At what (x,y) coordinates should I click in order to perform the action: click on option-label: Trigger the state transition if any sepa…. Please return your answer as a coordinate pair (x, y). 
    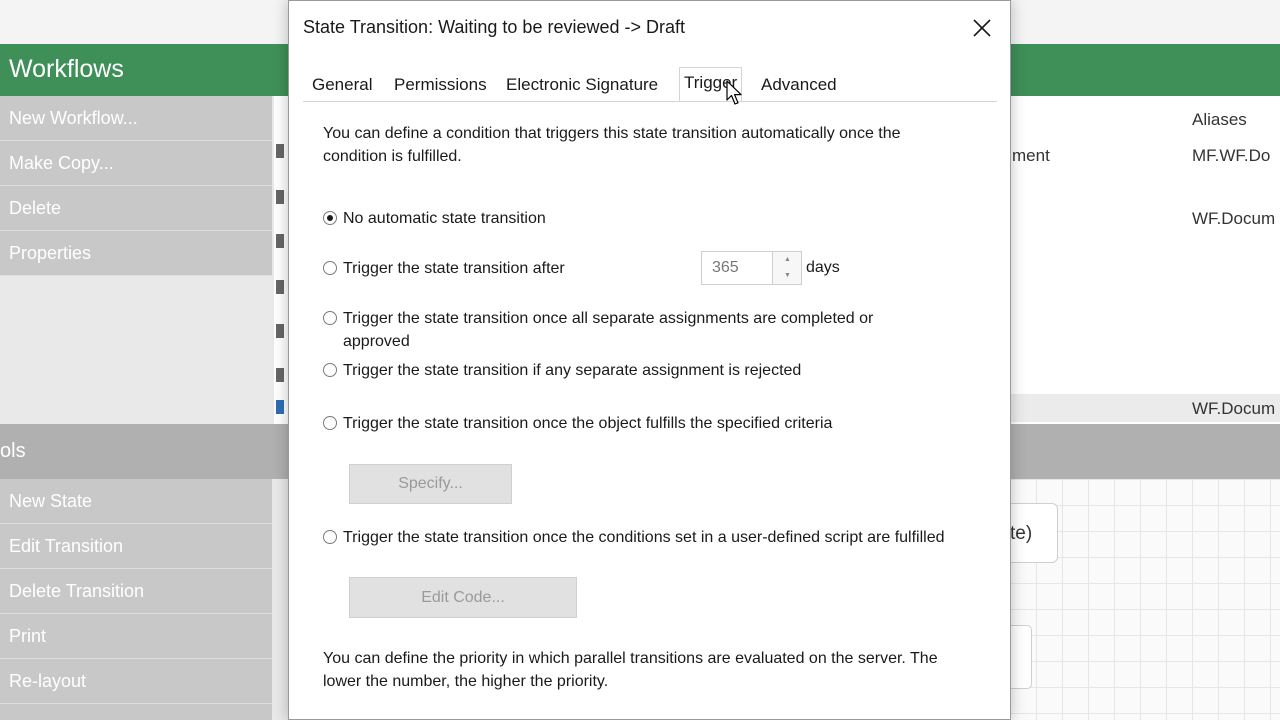
    Looking at the image, I should click on (572, 370).